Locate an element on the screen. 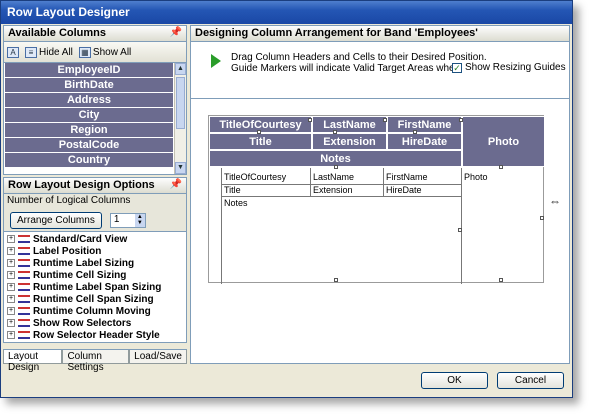  arrange-columns-button: Arrange Columns is located at coordinates (56, 220).